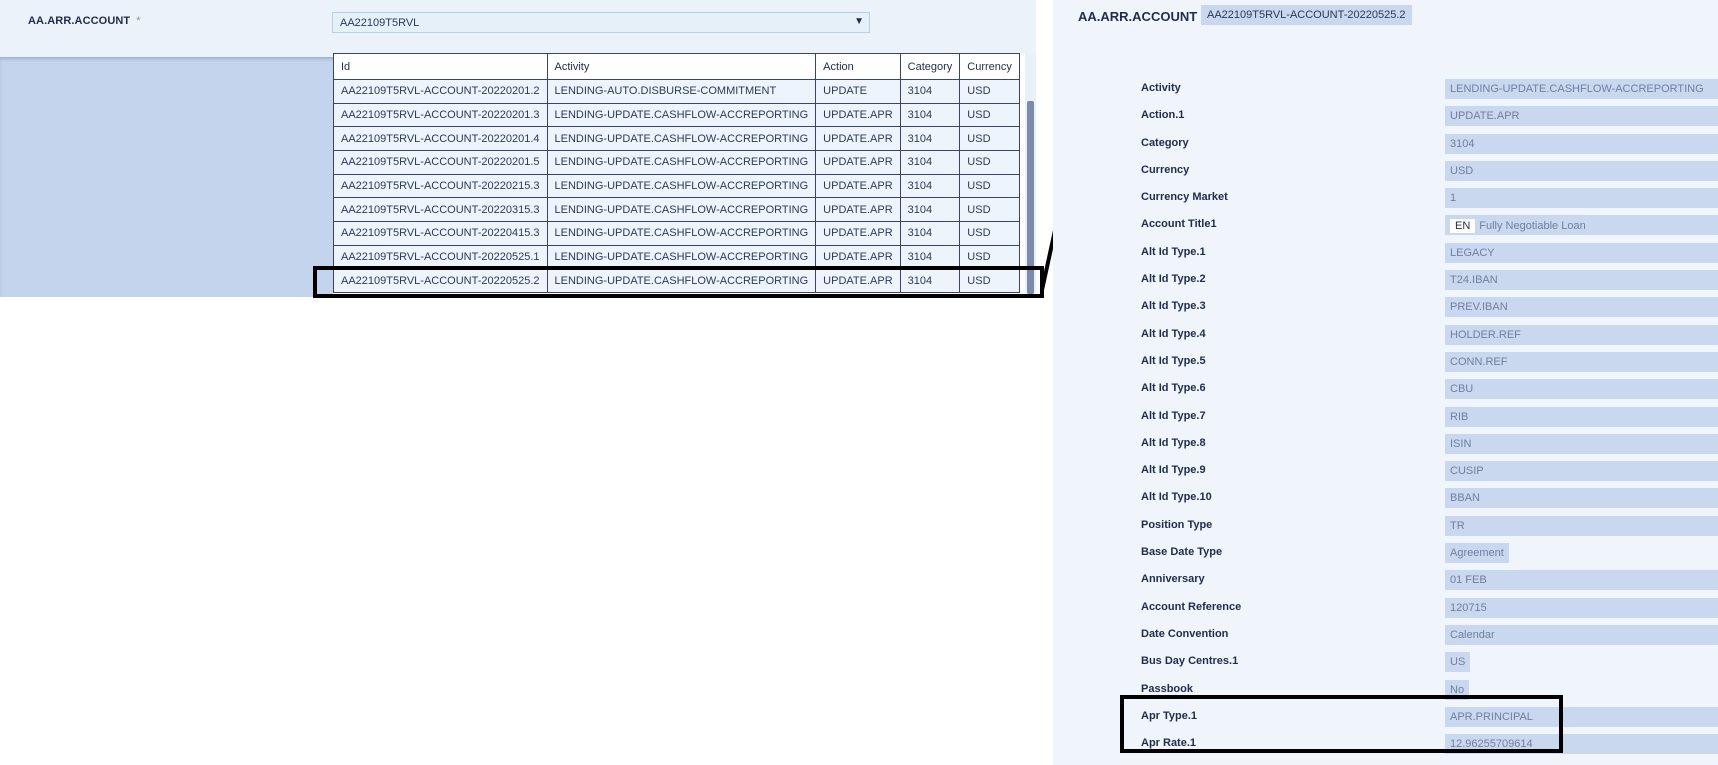 The height and width of the screenshot is (765, 1718). Describe the element at coordinates (1385, 335) in the screenshot. I see `field-row-alt-id-4: Alt Id Type.4 HOLDER.REF` at that location.